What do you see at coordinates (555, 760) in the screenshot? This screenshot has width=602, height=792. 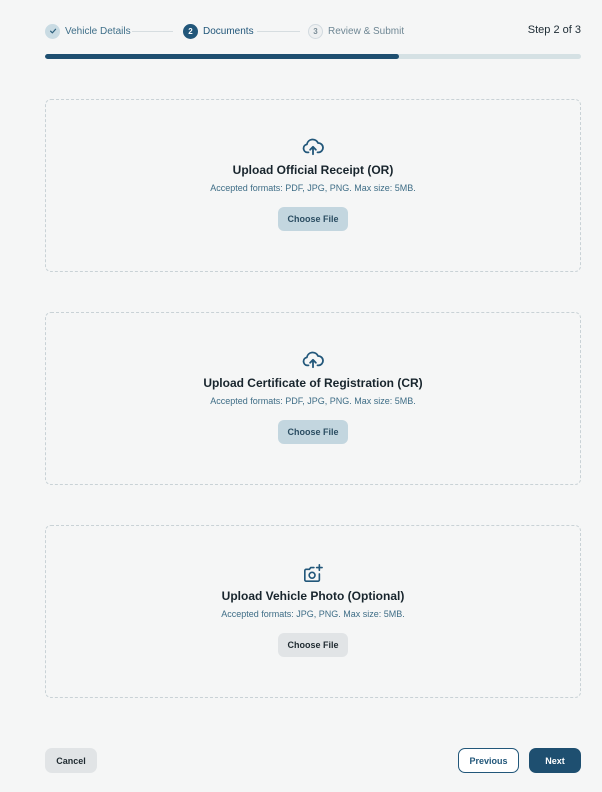 I see `next-button: Next` at bounding box center [555, 760].